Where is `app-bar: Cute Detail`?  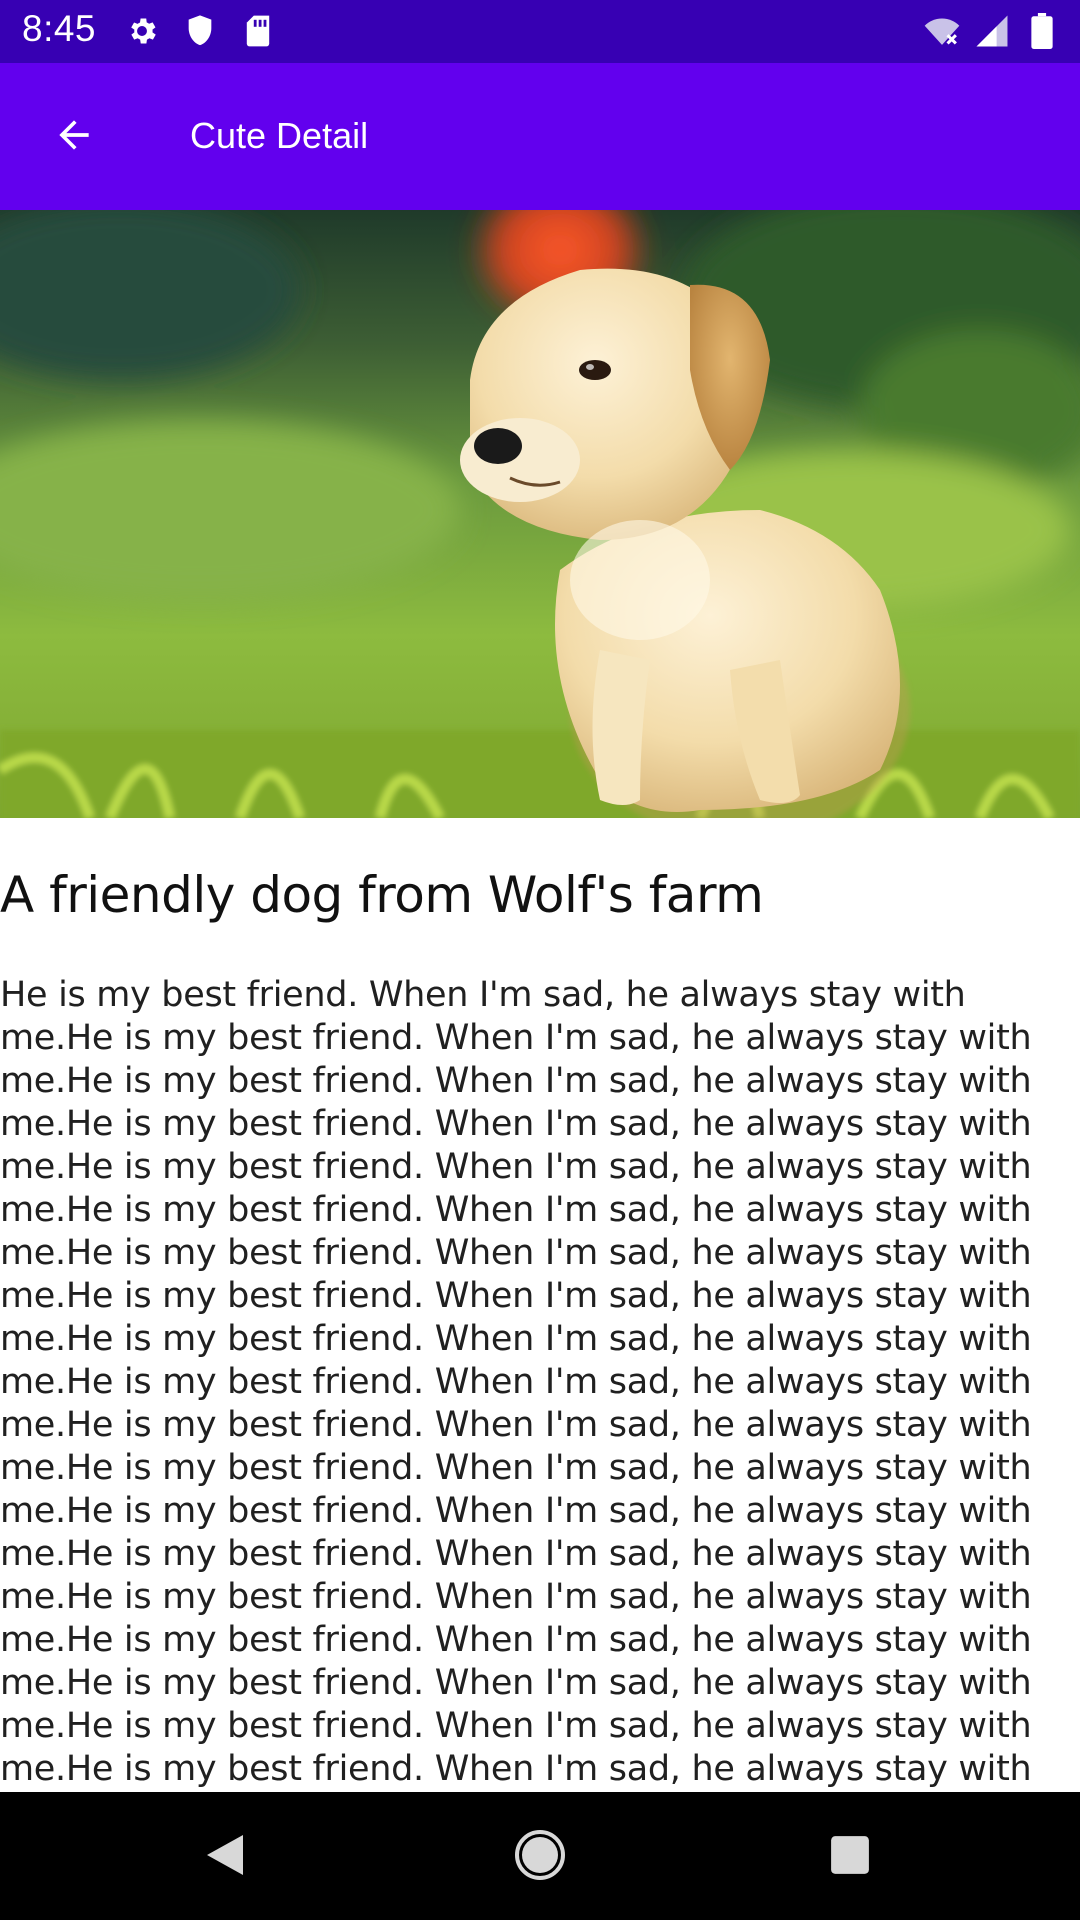 app-bar: Cute Detail is located at coordinates (540, 136).